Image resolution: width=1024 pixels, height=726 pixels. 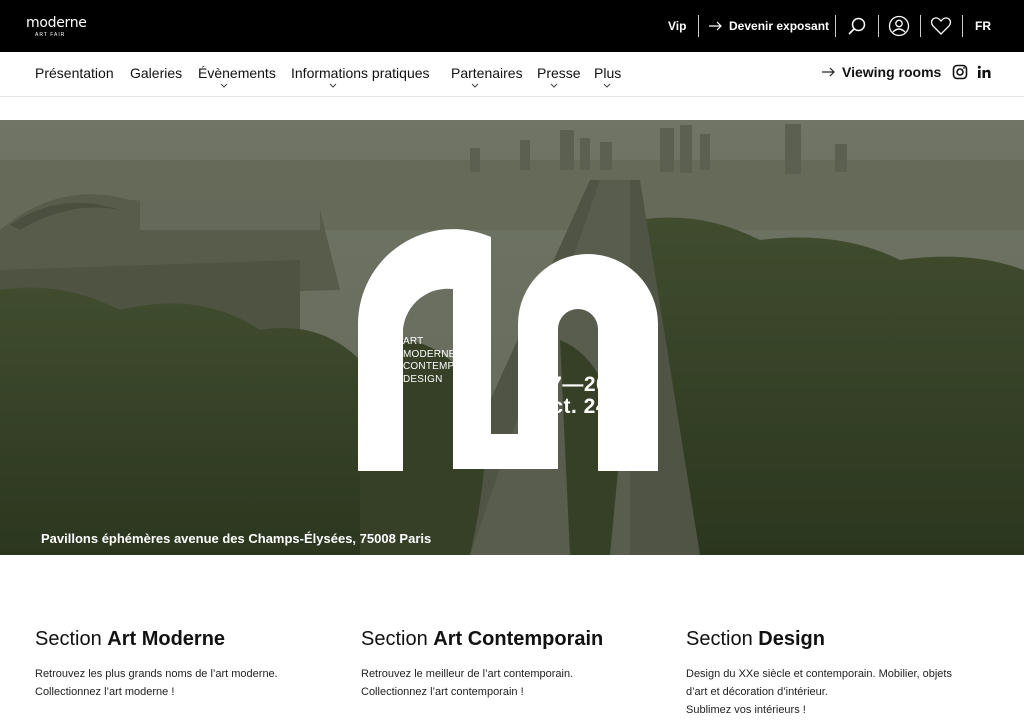 I want to click on linkedin-icon, so click(x=984, y=72).